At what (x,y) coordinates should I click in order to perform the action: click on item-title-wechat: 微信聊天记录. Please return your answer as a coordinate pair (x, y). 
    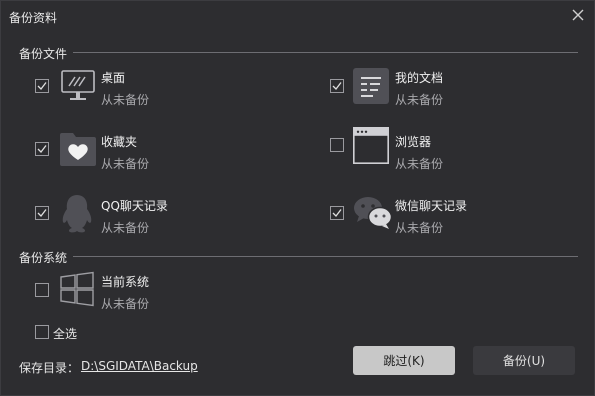
    Looking at the image, I should click on (431, 206).